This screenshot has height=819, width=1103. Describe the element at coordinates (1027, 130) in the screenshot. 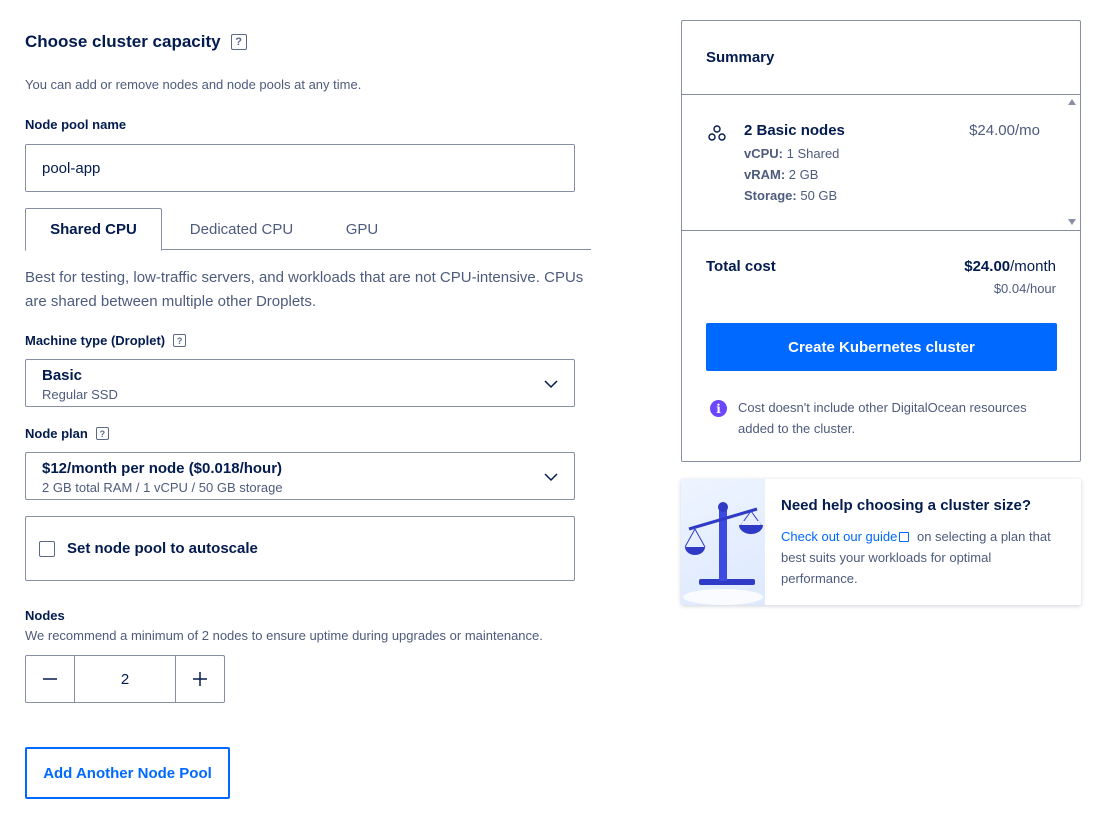

I see `summary-item-price-unit: /mo` at that location.